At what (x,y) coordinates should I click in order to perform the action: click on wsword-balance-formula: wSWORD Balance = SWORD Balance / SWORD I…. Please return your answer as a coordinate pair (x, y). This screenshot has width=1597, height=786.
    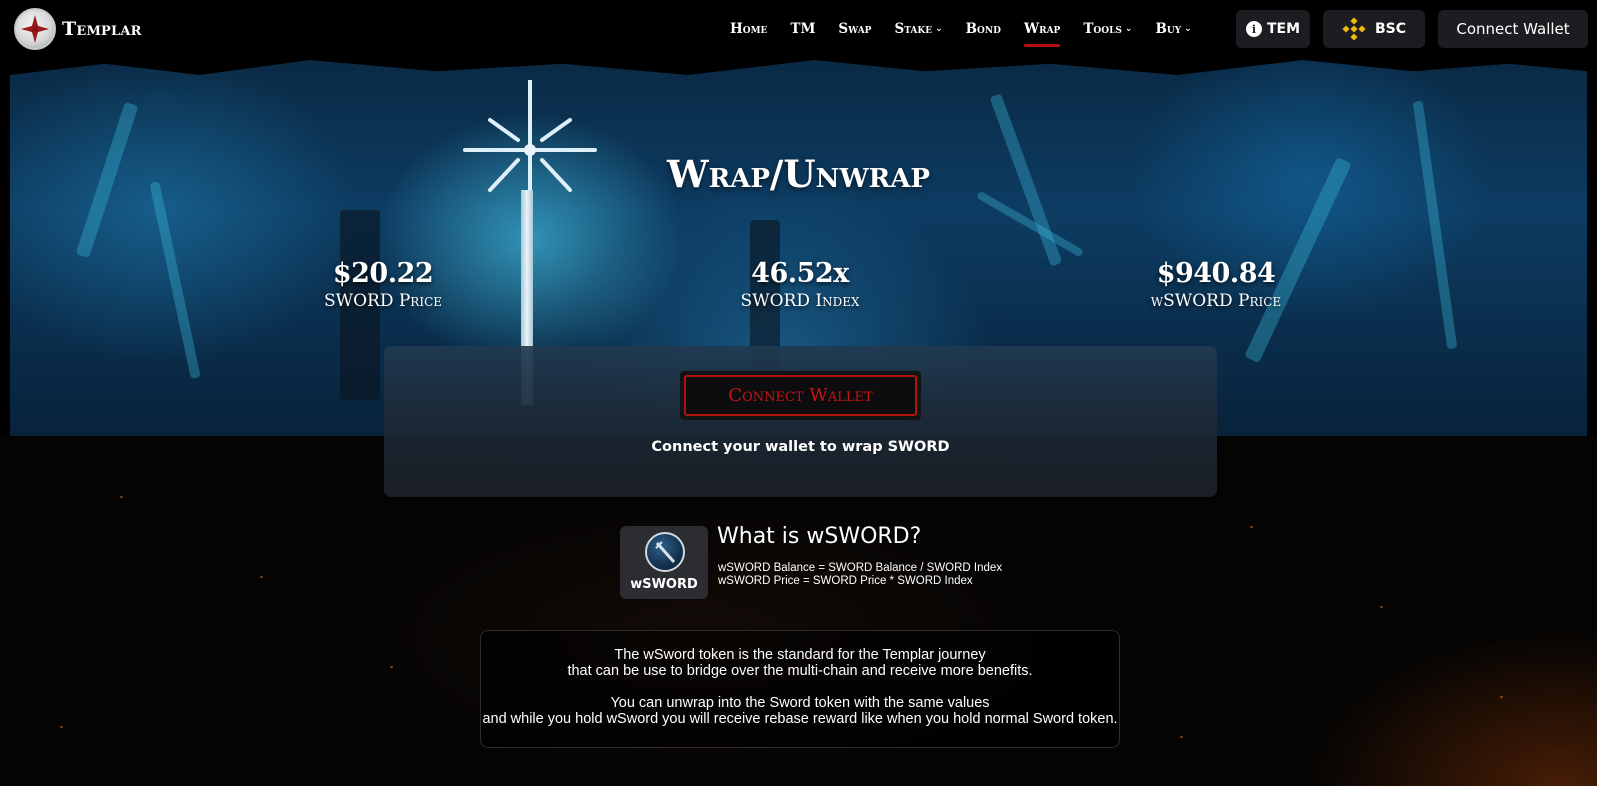
    Looking at the image, I should click on (860, 568).